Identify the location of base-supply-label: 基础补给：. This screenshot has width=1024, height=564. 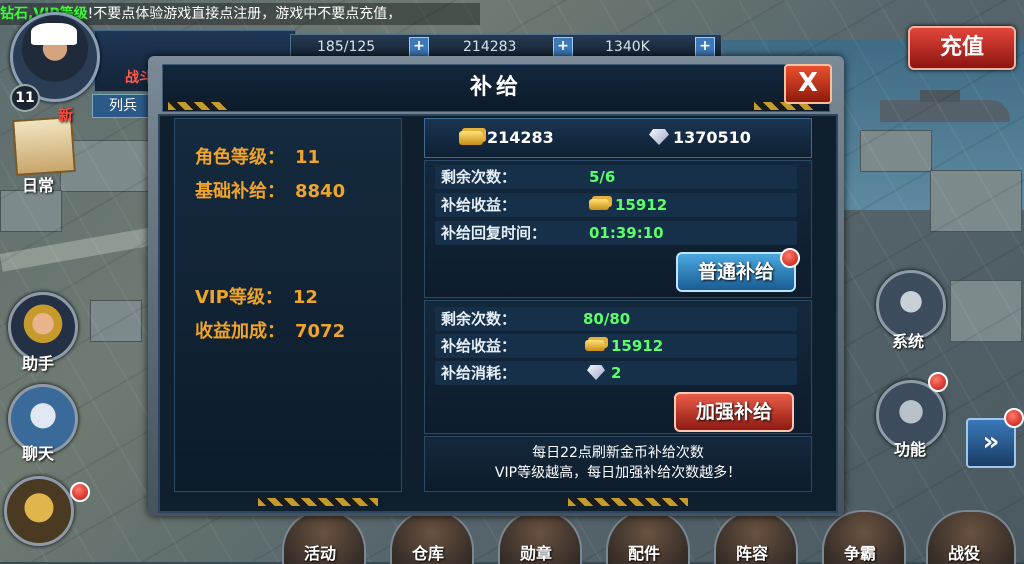
(240, 191).